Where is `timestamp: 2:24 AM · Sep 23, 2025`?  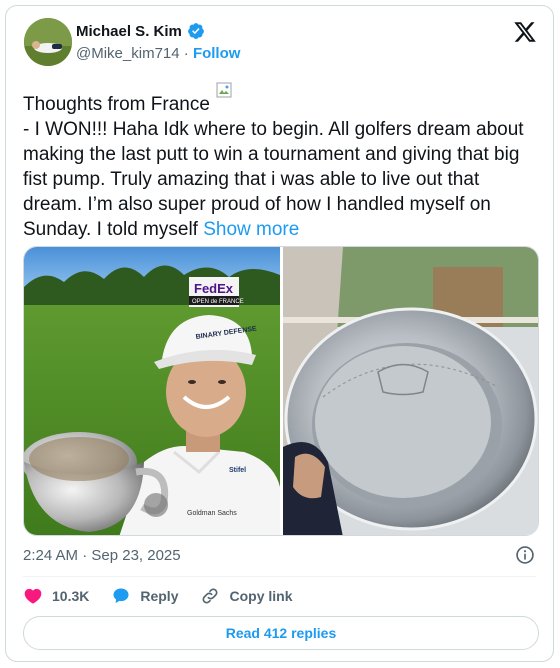
timestamp: 2:24 AM · Sep 23, 2025 is located at coordinates (102, 555).